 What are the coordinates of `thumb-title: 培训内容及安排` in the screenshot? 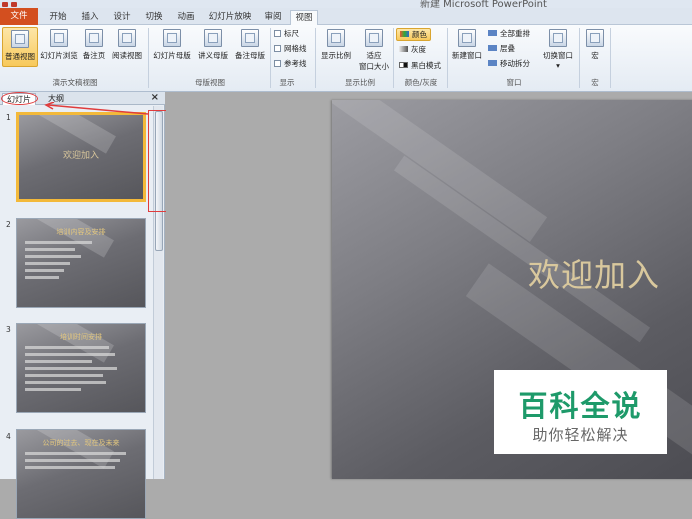 It's located at (81, 232).